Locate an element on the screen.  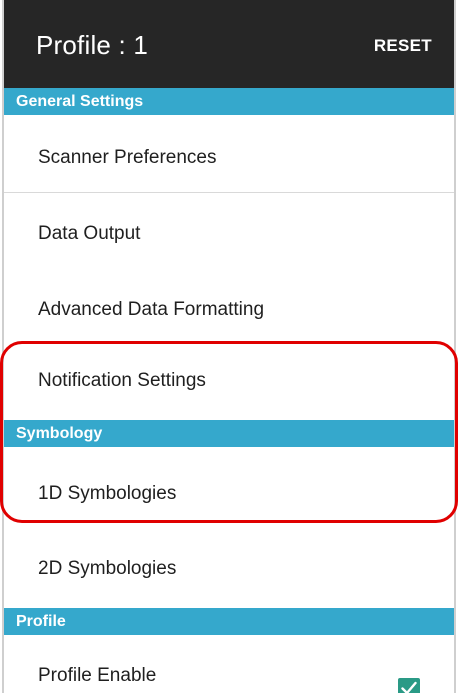
menu-item-notification-settings: Notification Settings is located at coordinates (229, 382).